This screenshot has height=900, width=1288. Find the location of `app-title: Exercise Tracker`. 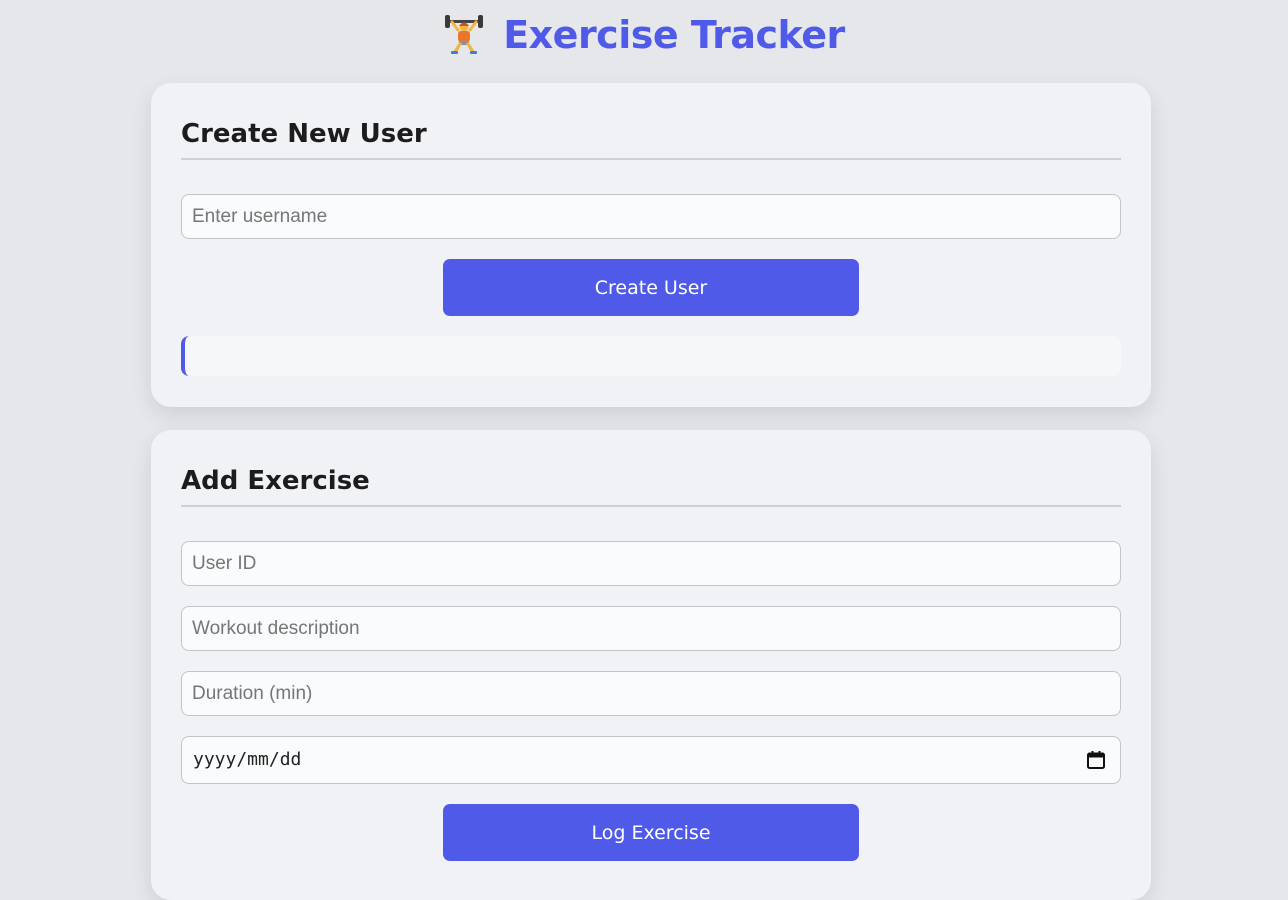

app-title: Exercise Tracker is located at coordinates (674, 35).